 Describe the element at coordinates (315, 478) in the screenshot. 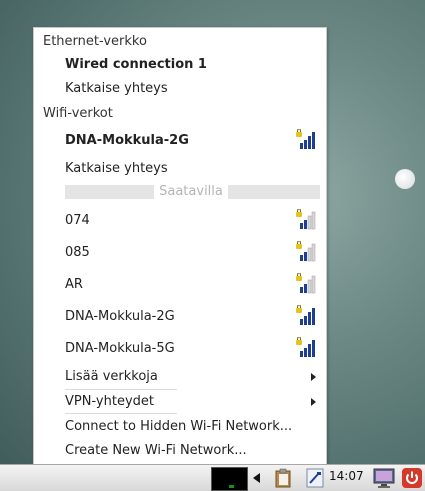

I see `network-signal-icon` at that location.